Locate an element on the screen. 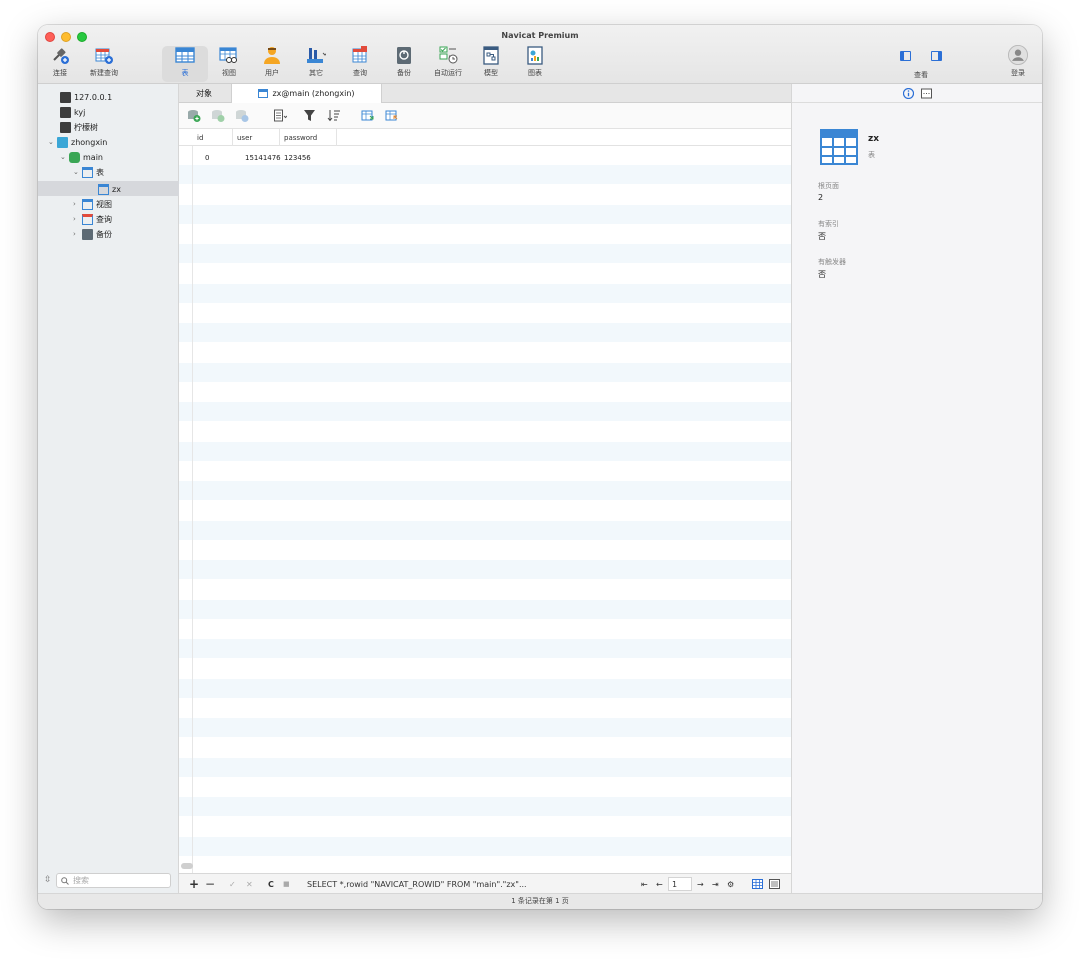  tree-group-backups: › 备份 is located at coordinates (92, 234).